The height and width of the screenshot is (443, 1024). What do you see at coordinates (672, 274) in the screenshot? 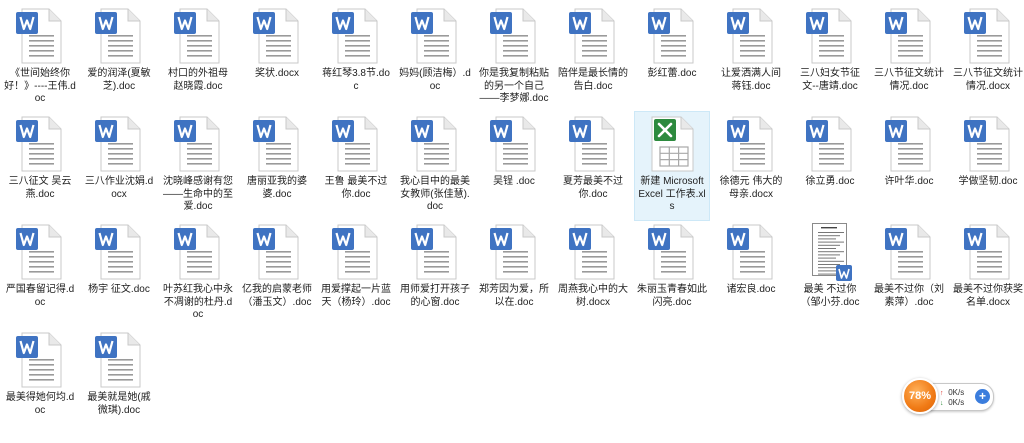
I see `file-item: 朱丽玉青春如此闪亮.doc` at bounding box center [672, 274].